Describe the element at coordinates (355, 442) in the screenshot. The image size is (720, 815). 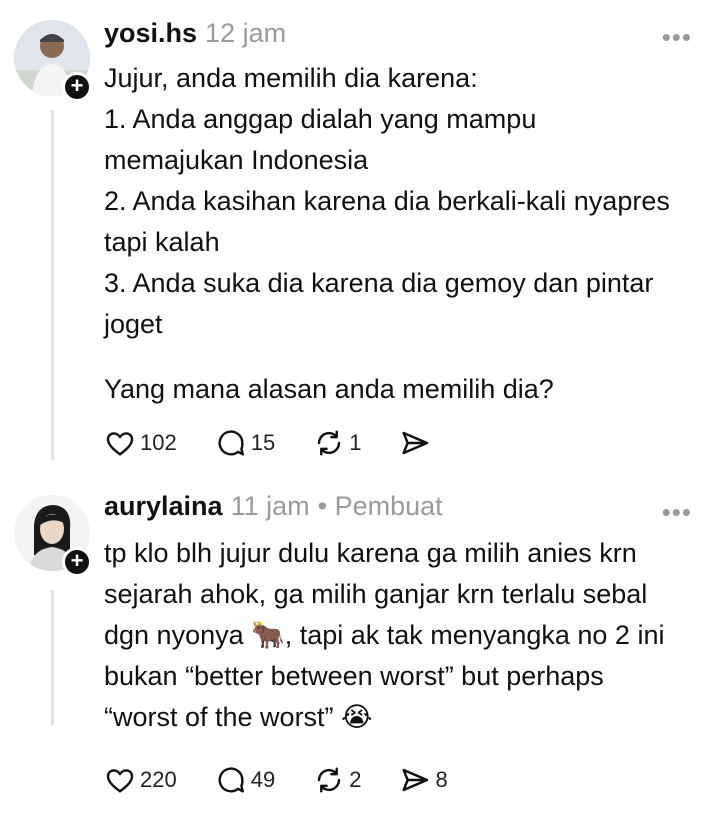
I see `repost-count: 1` at that location.